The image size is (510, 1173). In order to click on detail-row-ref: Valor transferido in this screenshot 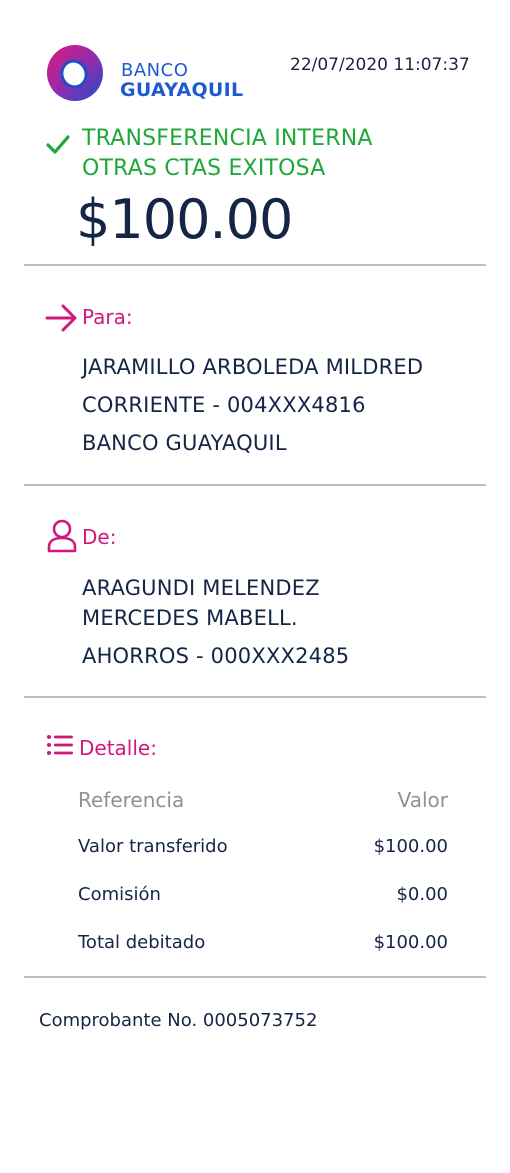, I will do `click(153, 846)`.